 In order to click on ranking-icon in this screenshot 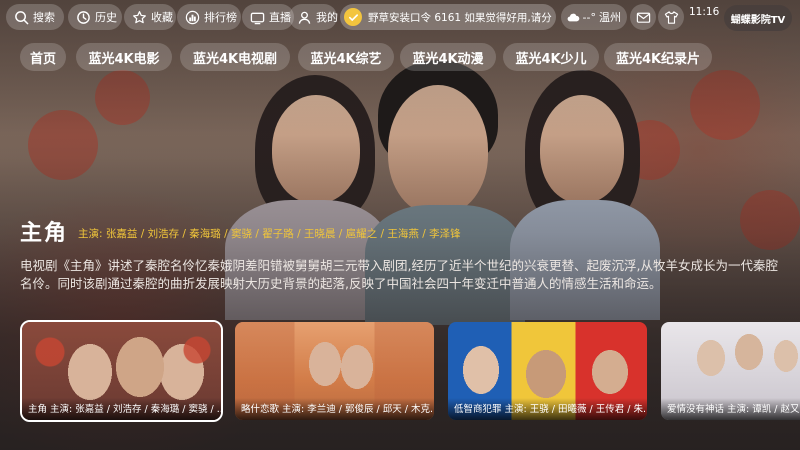, I will do `click(192, 17)`.